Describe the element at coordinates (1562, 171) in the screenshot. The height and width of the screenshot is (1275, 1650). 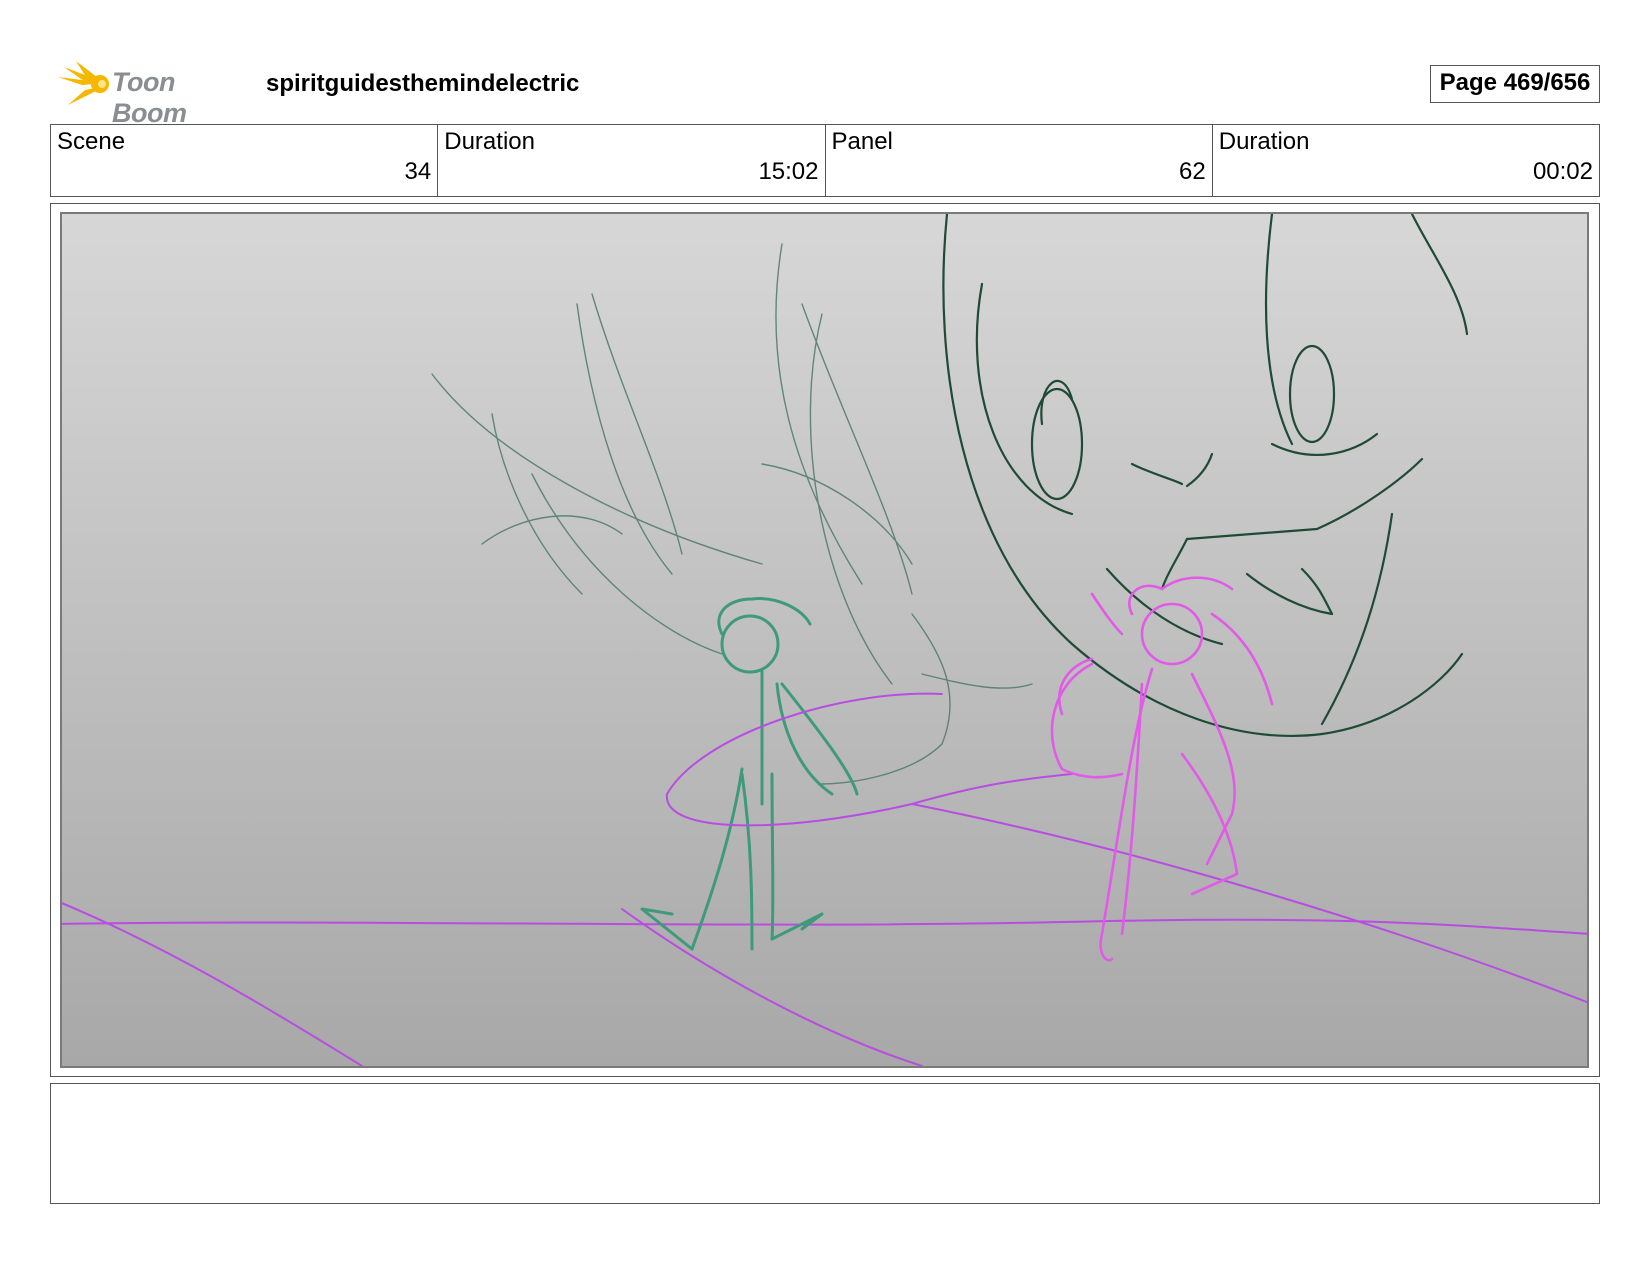
I see `panel-duration-value: 00:02` at that location.